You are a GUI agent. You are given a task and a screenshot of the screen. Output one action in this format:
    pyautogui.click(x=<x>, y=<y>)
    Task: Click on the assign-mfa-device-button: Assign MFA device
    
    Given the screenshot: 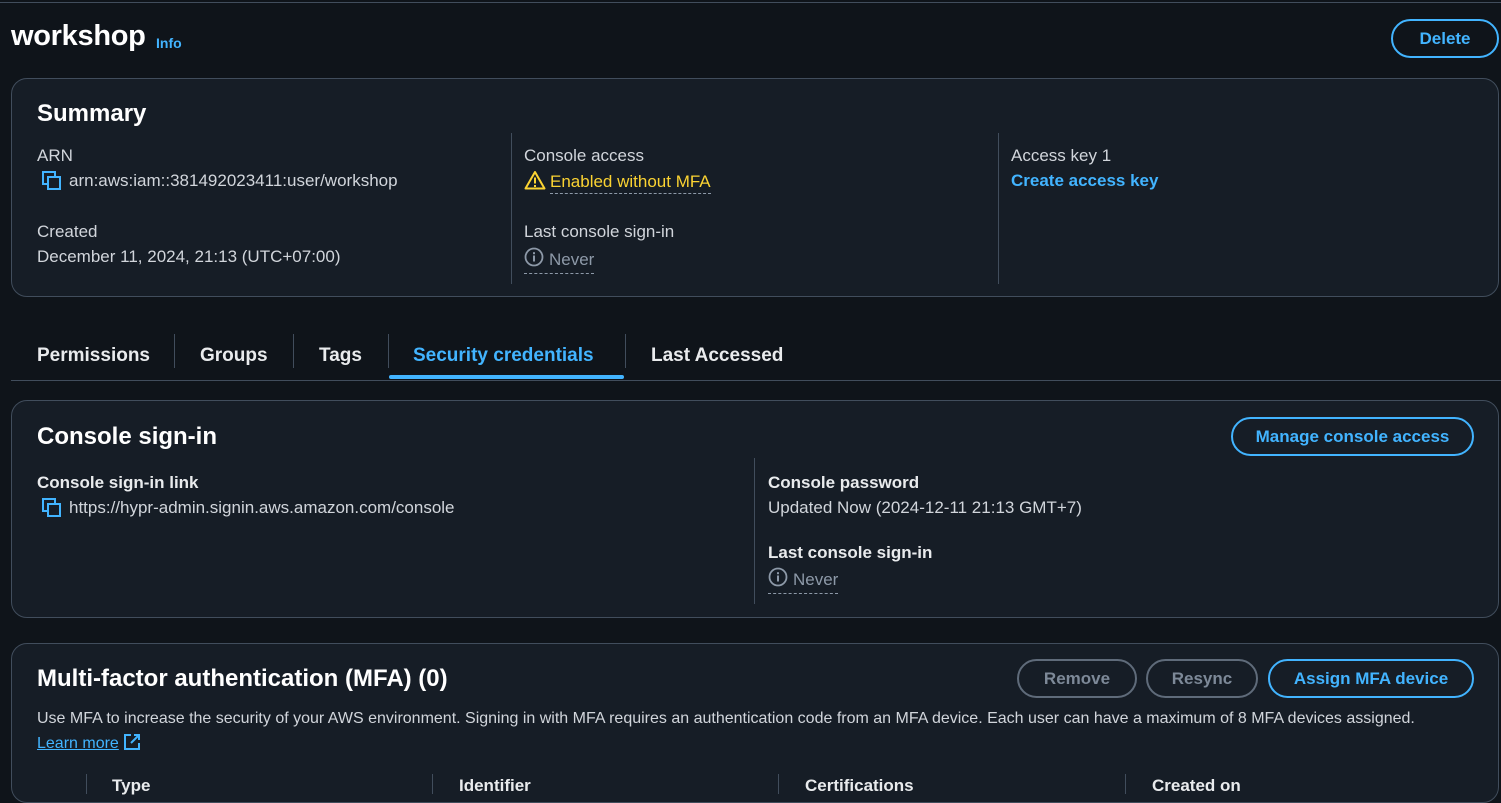 What is the action you would take?
    pyautogui.click(x=1371, y=678)
    